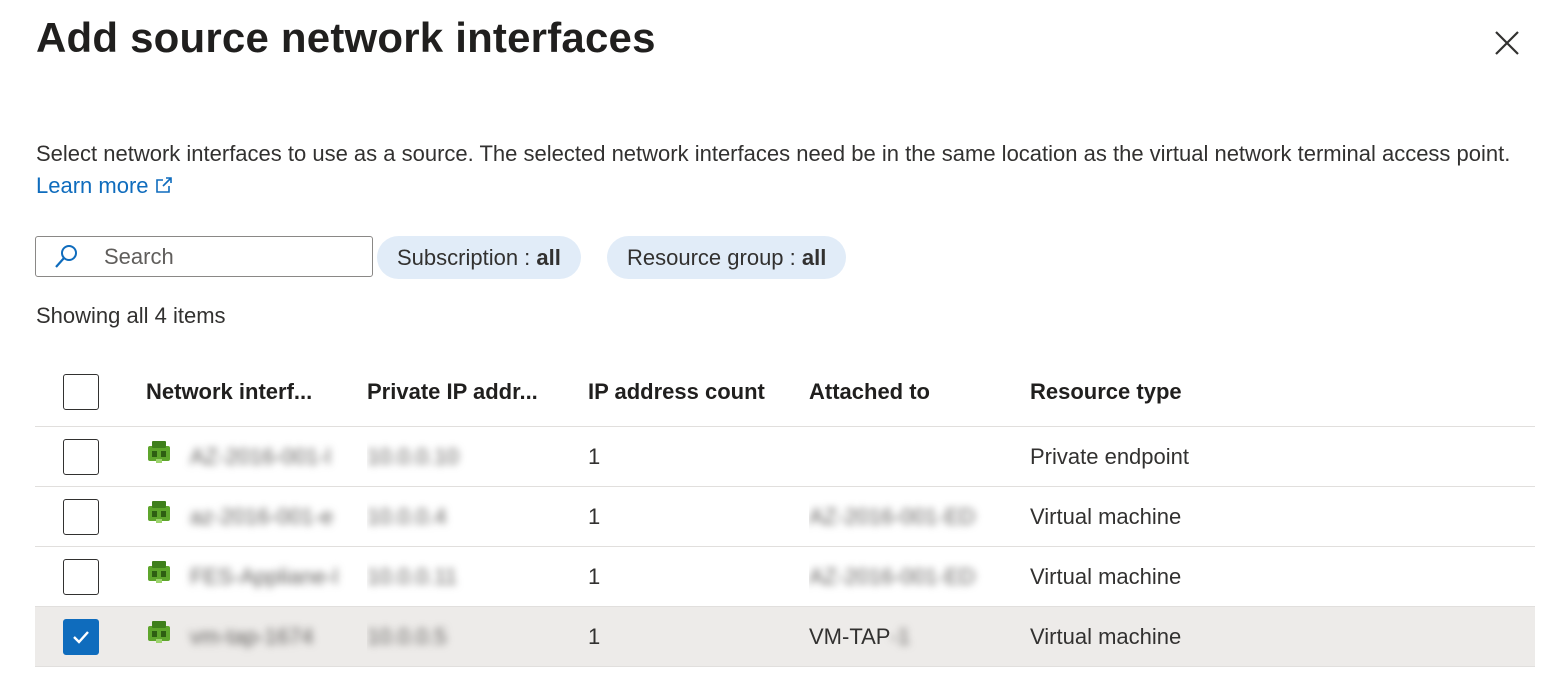  I want to click on panel-title: Add source network interfaces, so click(346, 37).